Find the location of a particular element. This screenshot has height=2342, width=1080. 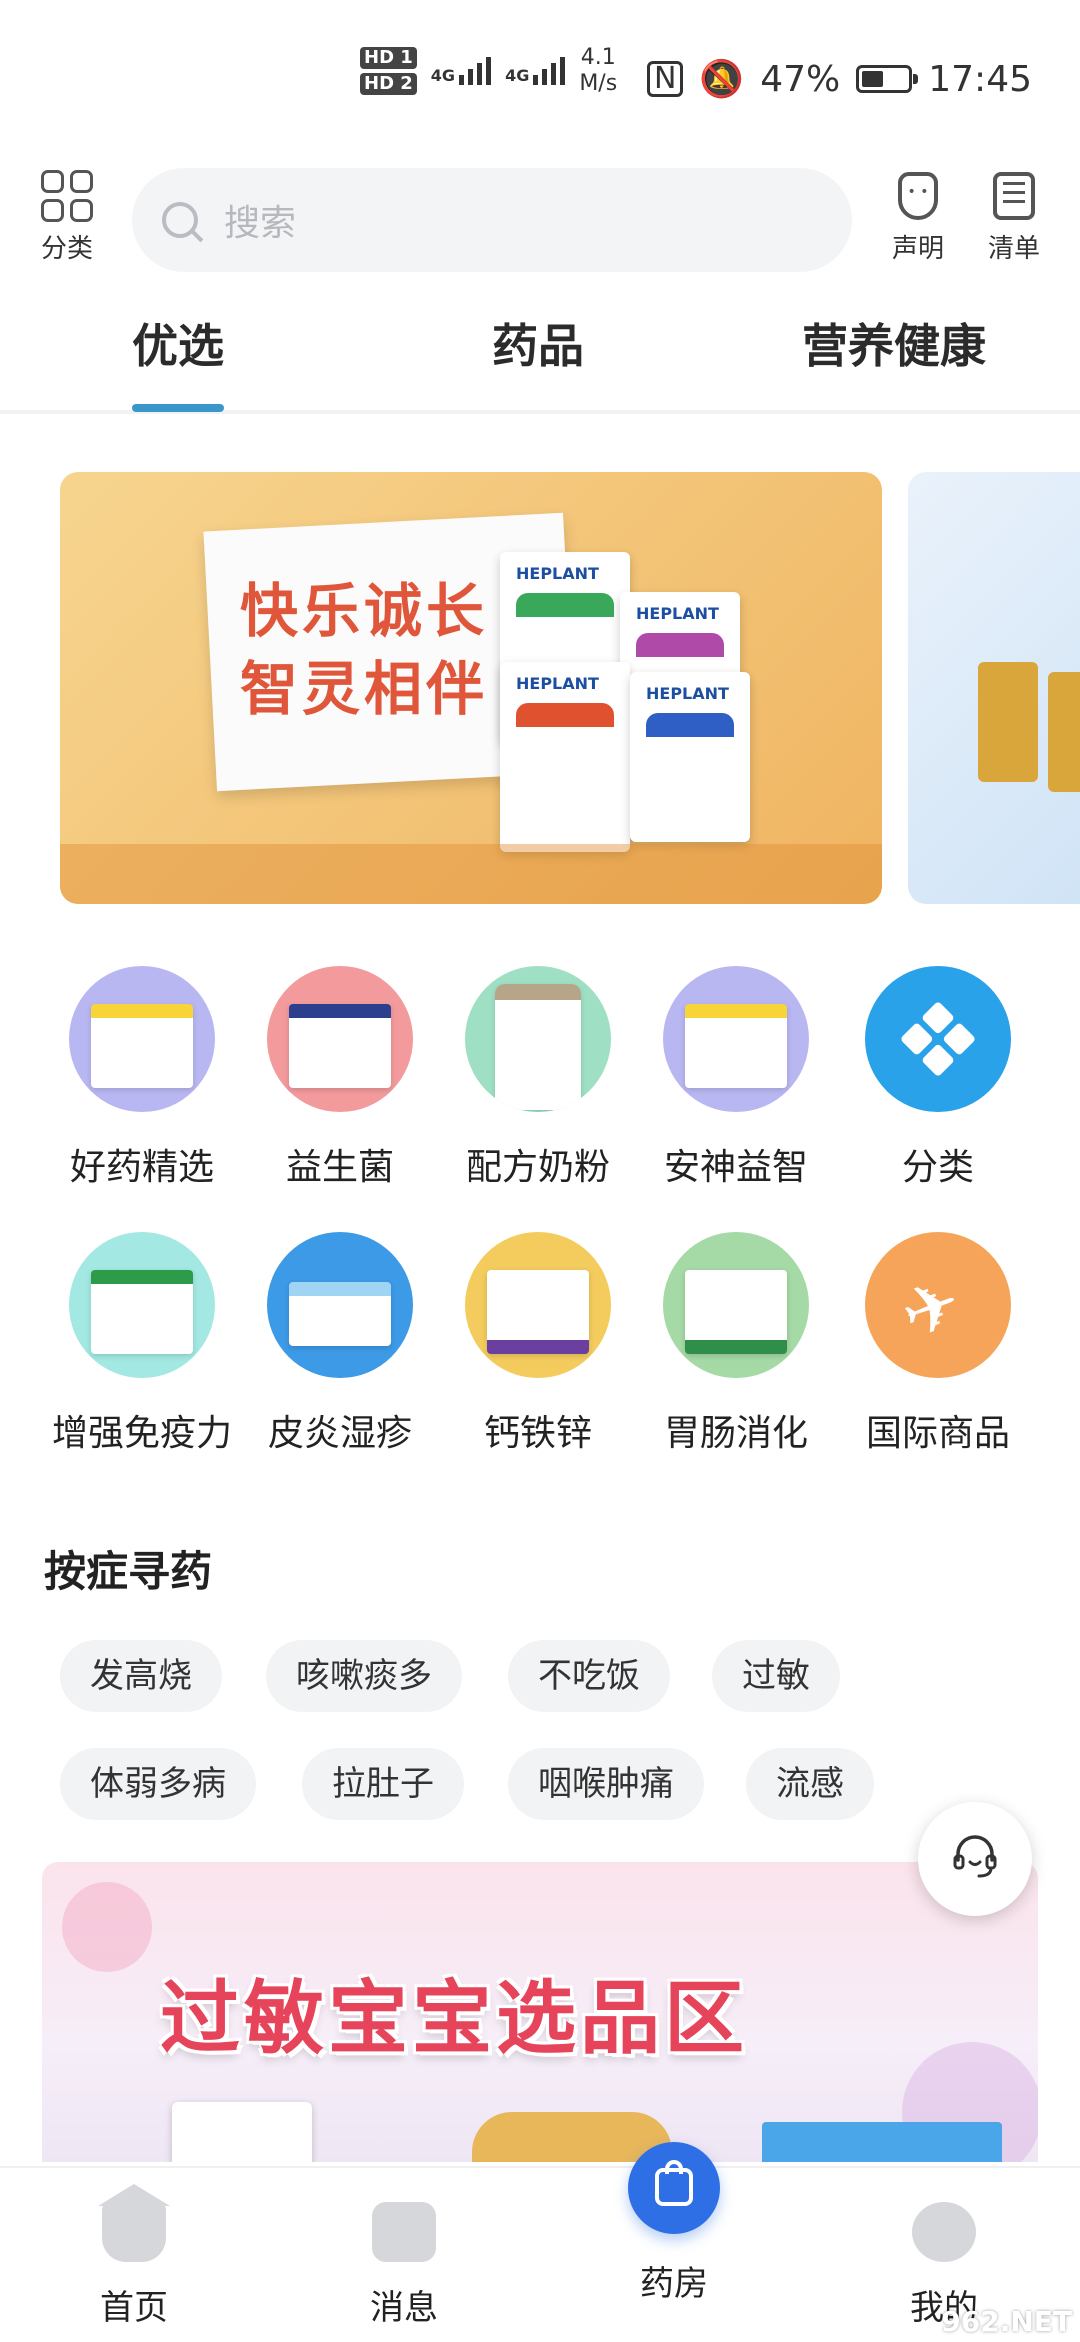

category-label: 皮炎湿疹 is located at coordinates (339, 1433).